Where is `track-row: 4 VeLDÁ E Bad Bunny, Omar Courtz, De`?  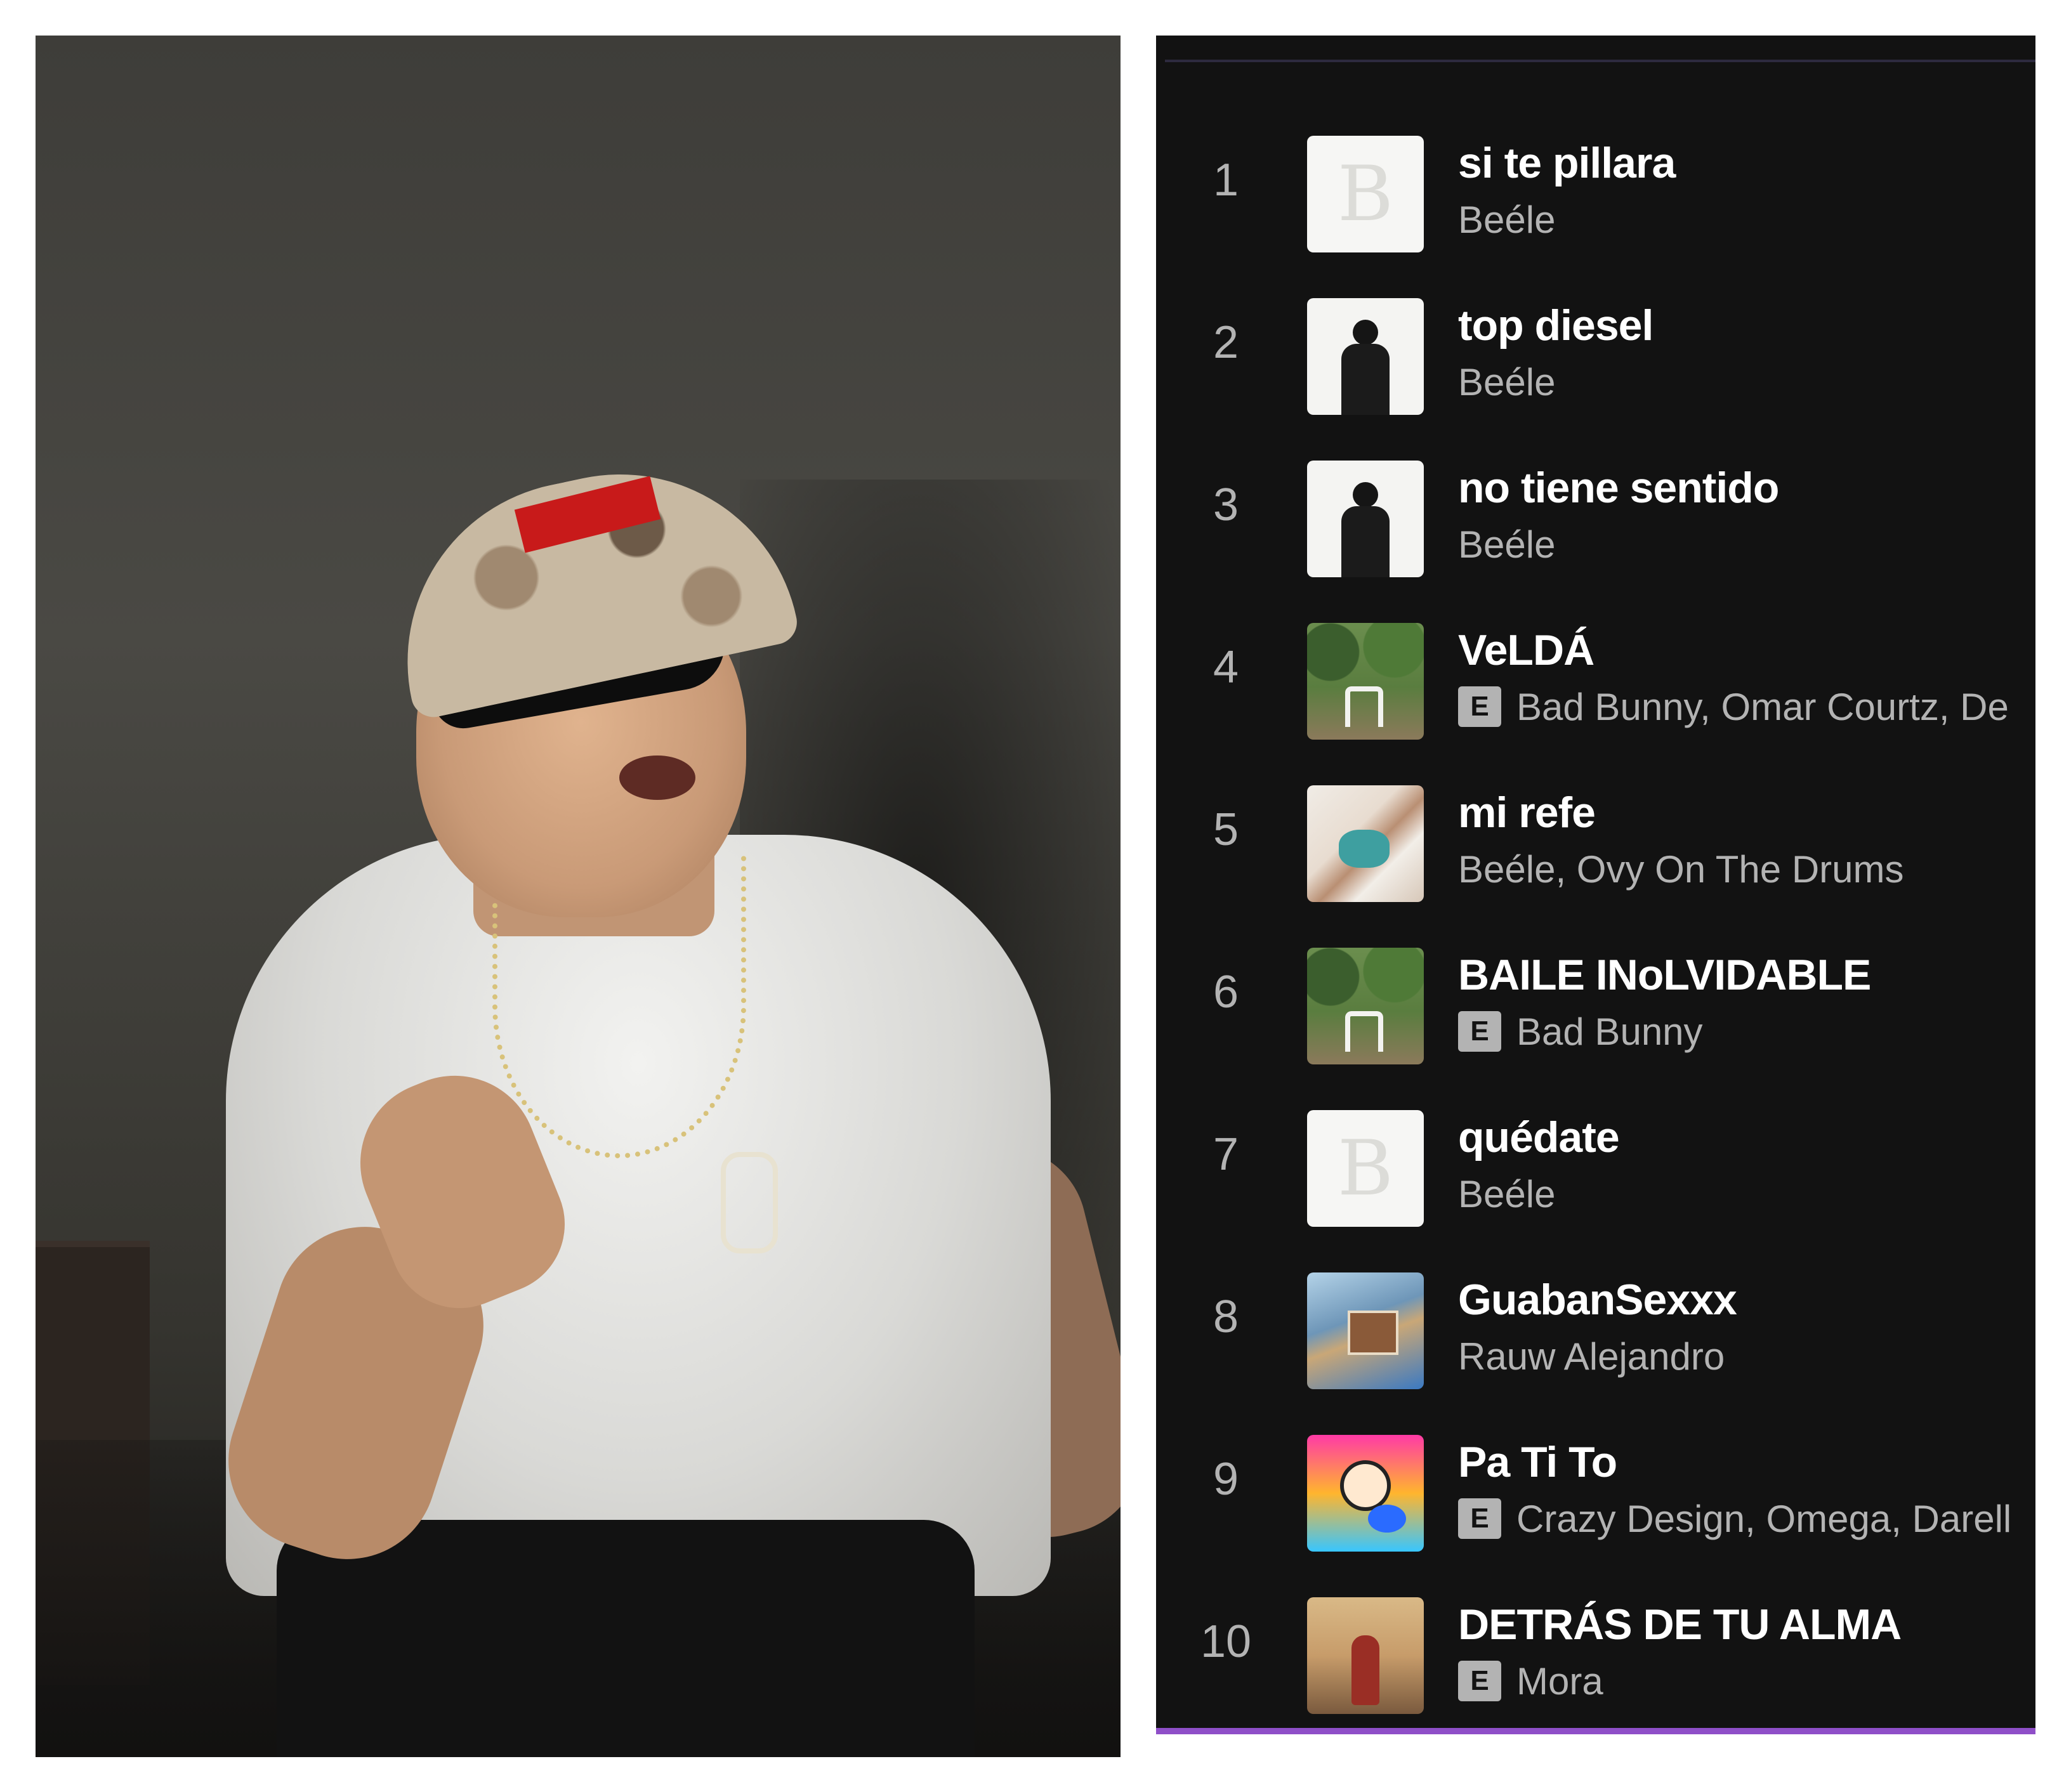
track-row: 4 VeLDÁ E Bad Bunny, Omar Courtz, De is located at coordinates (1595, 667).